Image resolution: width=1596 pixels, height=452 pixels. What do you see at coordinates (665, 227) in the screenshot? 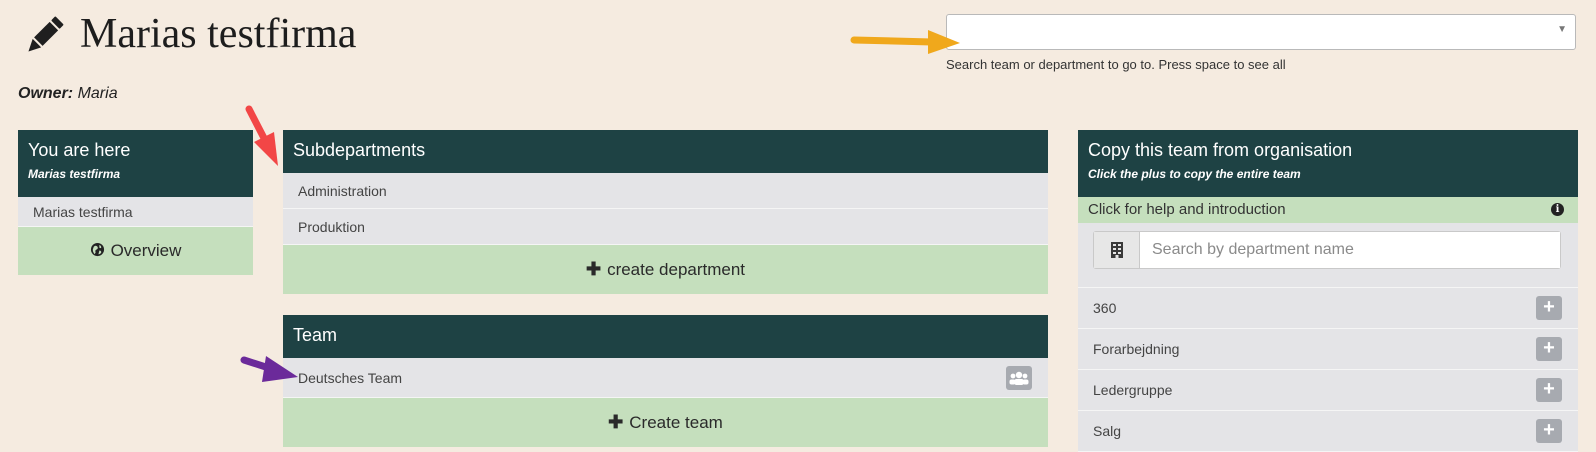
I see `subdepartment-item: Produktion` at bounding box center [665, 227].